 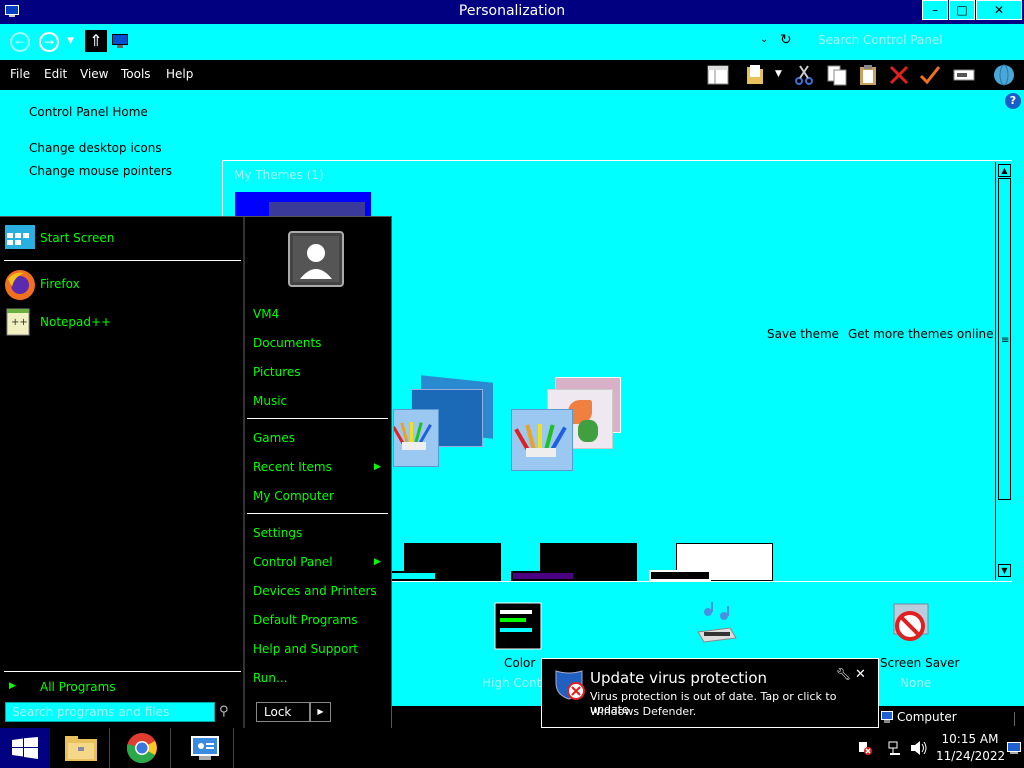 What do you see at coordinates (94, 74) in the screenshot?
I see `menu-view: View` at bounding box center [94, 74].